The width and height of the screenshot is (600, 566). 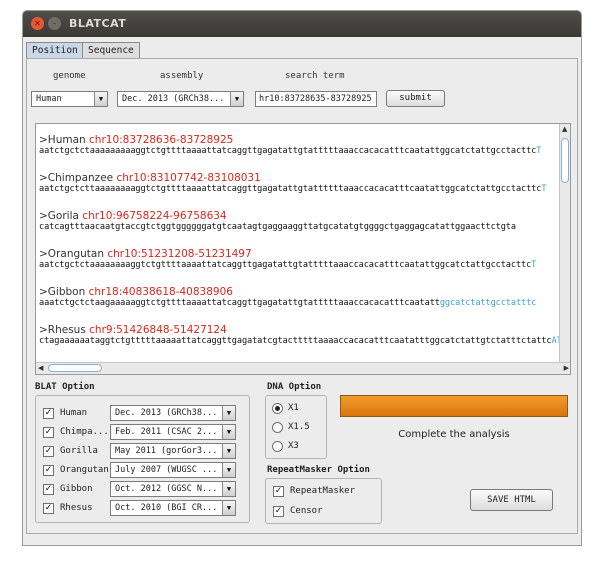 I want to click on blat-assembly-select-gorilla: May 2011 (gorGor3... ▼, so click(x=173, y=451).